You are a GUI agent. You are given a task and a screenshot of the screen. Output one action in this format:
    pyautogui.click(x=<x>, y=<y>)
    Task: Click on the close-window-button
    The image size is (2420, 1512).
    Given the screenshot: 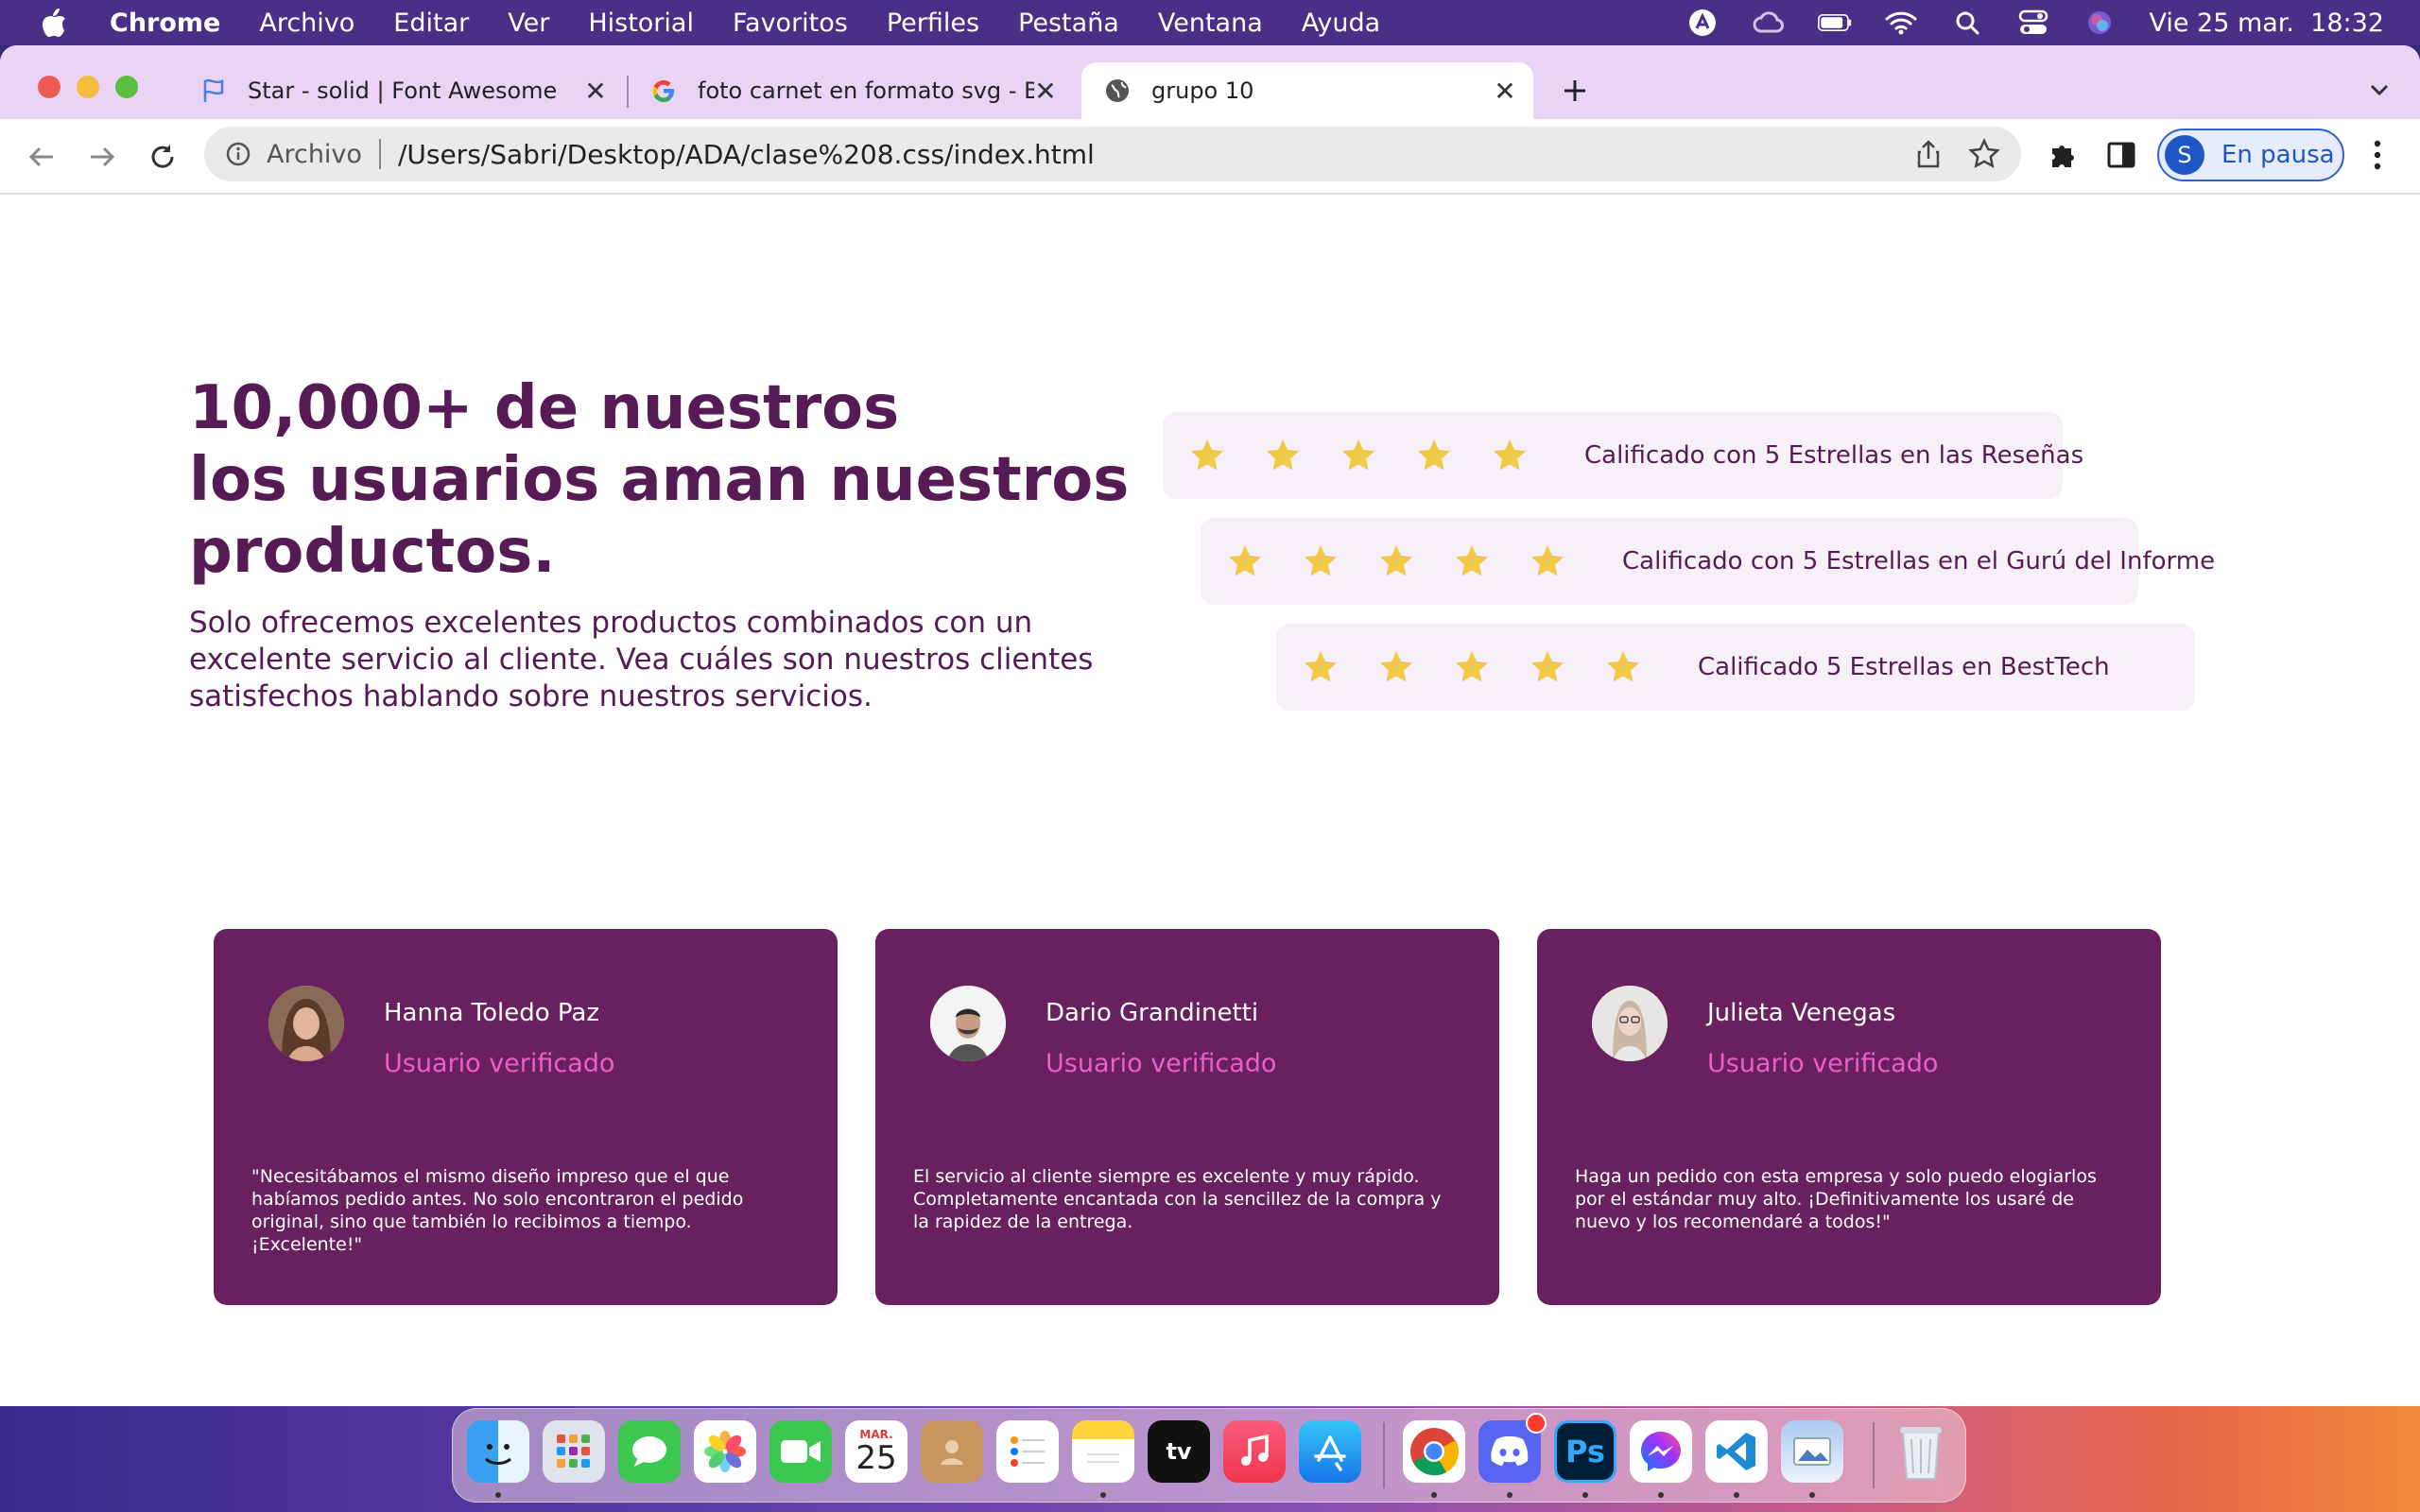 What is the action you would take?
    pyautogui.click(x=49, y=87)
    